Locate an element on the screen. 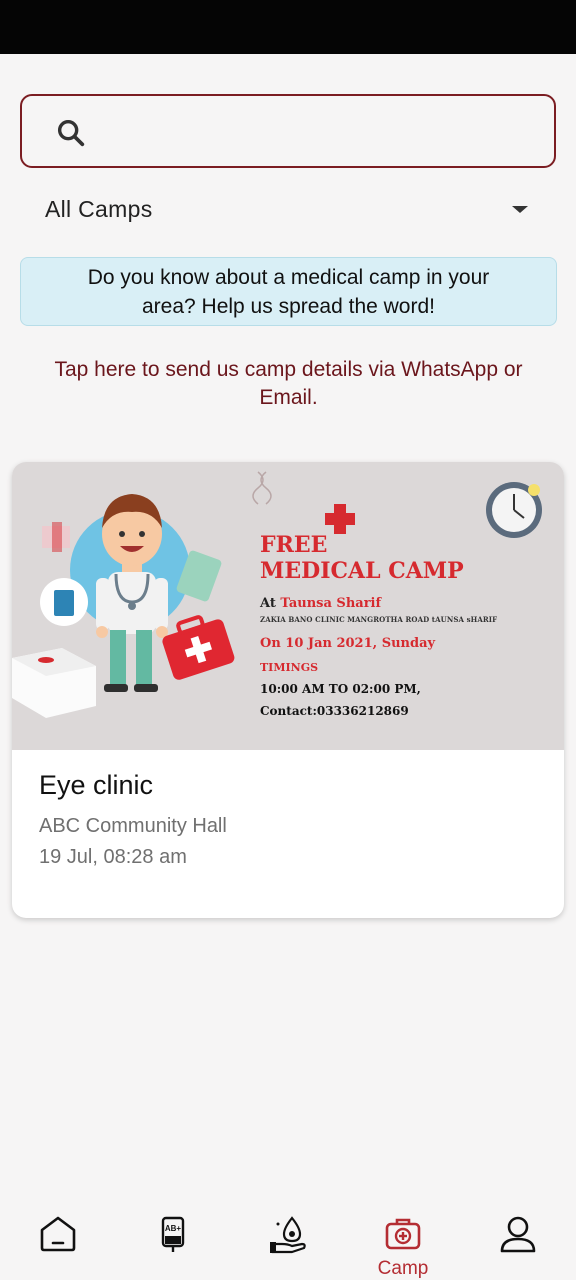  banner-contact: Contact:03336212869 is located at coordinates (334, 711).